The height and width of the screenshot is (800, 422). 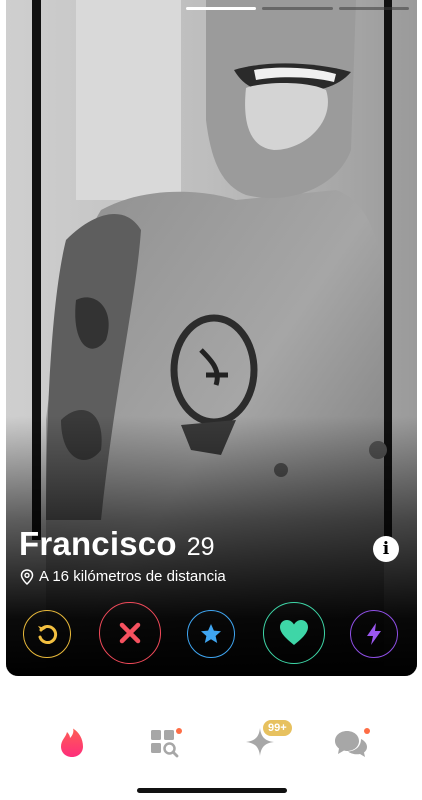 I want to click on messages-notification-dot, so click(x=367, y=731).